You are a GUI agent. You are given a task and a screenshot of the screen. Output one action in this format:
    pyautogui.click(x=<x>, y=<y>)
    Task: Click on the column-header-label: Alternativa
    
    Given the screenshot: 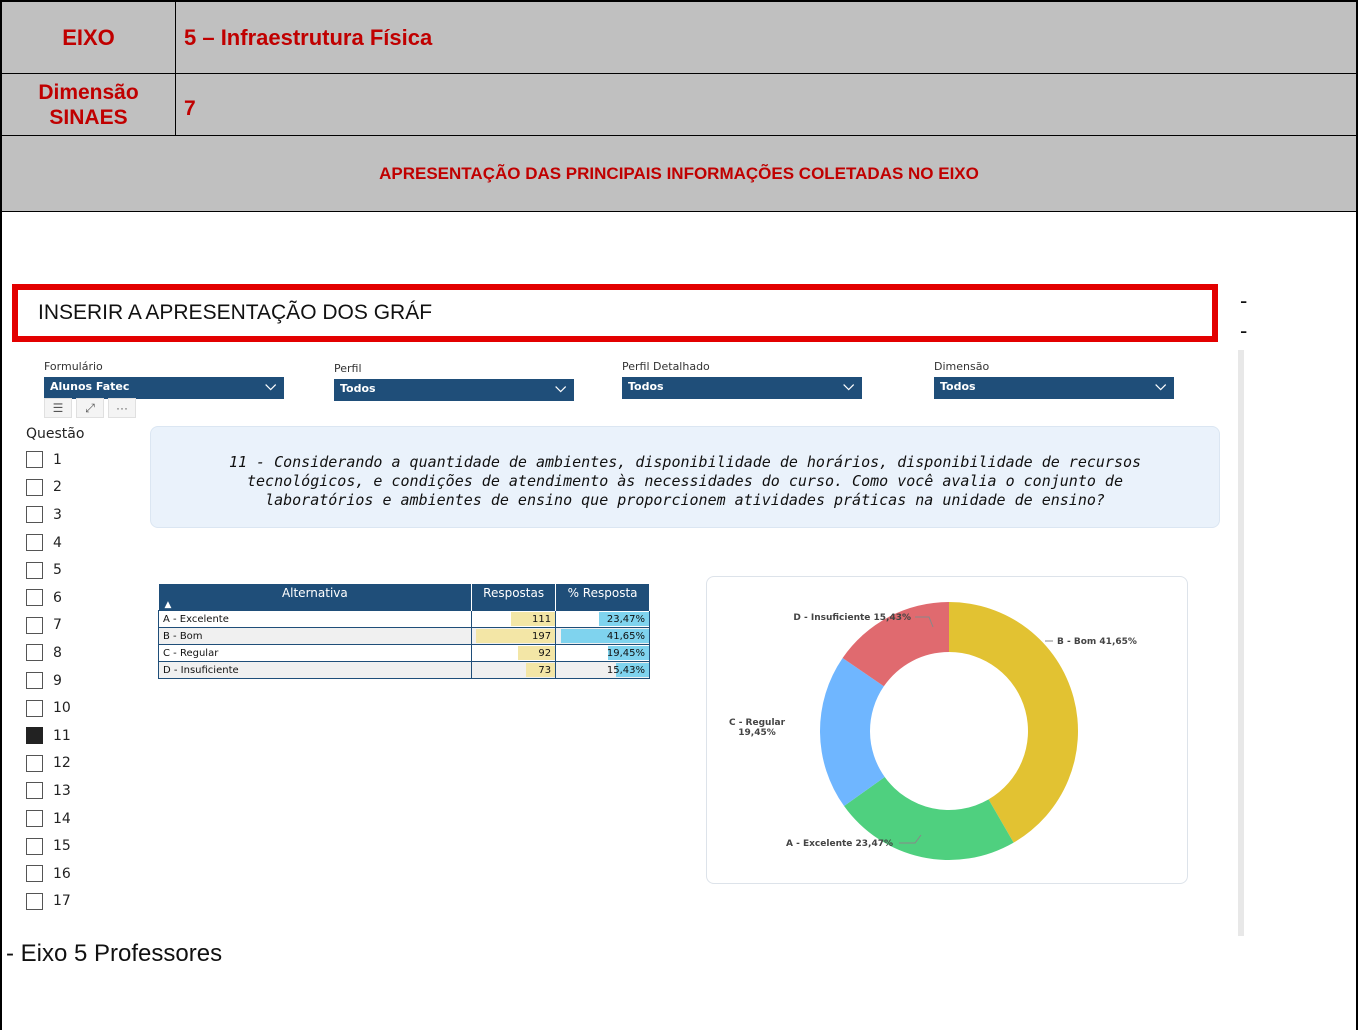 What is the action you would take?
    pyautogui.click(x=314, y=593)
    